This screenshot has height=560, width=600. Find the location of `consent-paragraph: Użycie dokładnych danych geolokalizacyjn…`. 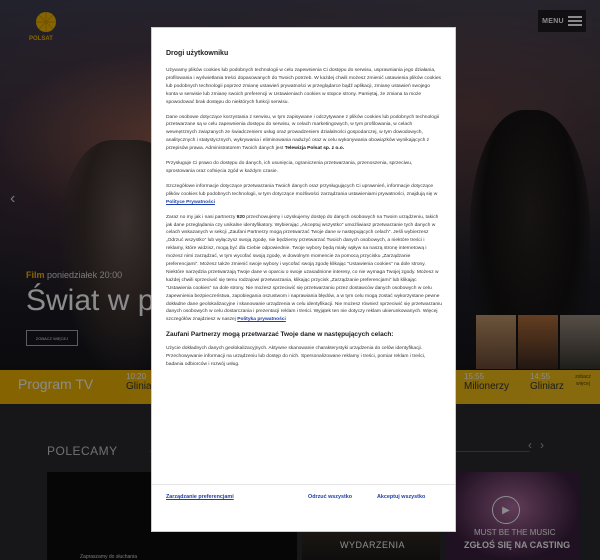

consent-paragraph: Użycie dokładnych danych geolokalizacyjn… is located at coordinates (296, 357).